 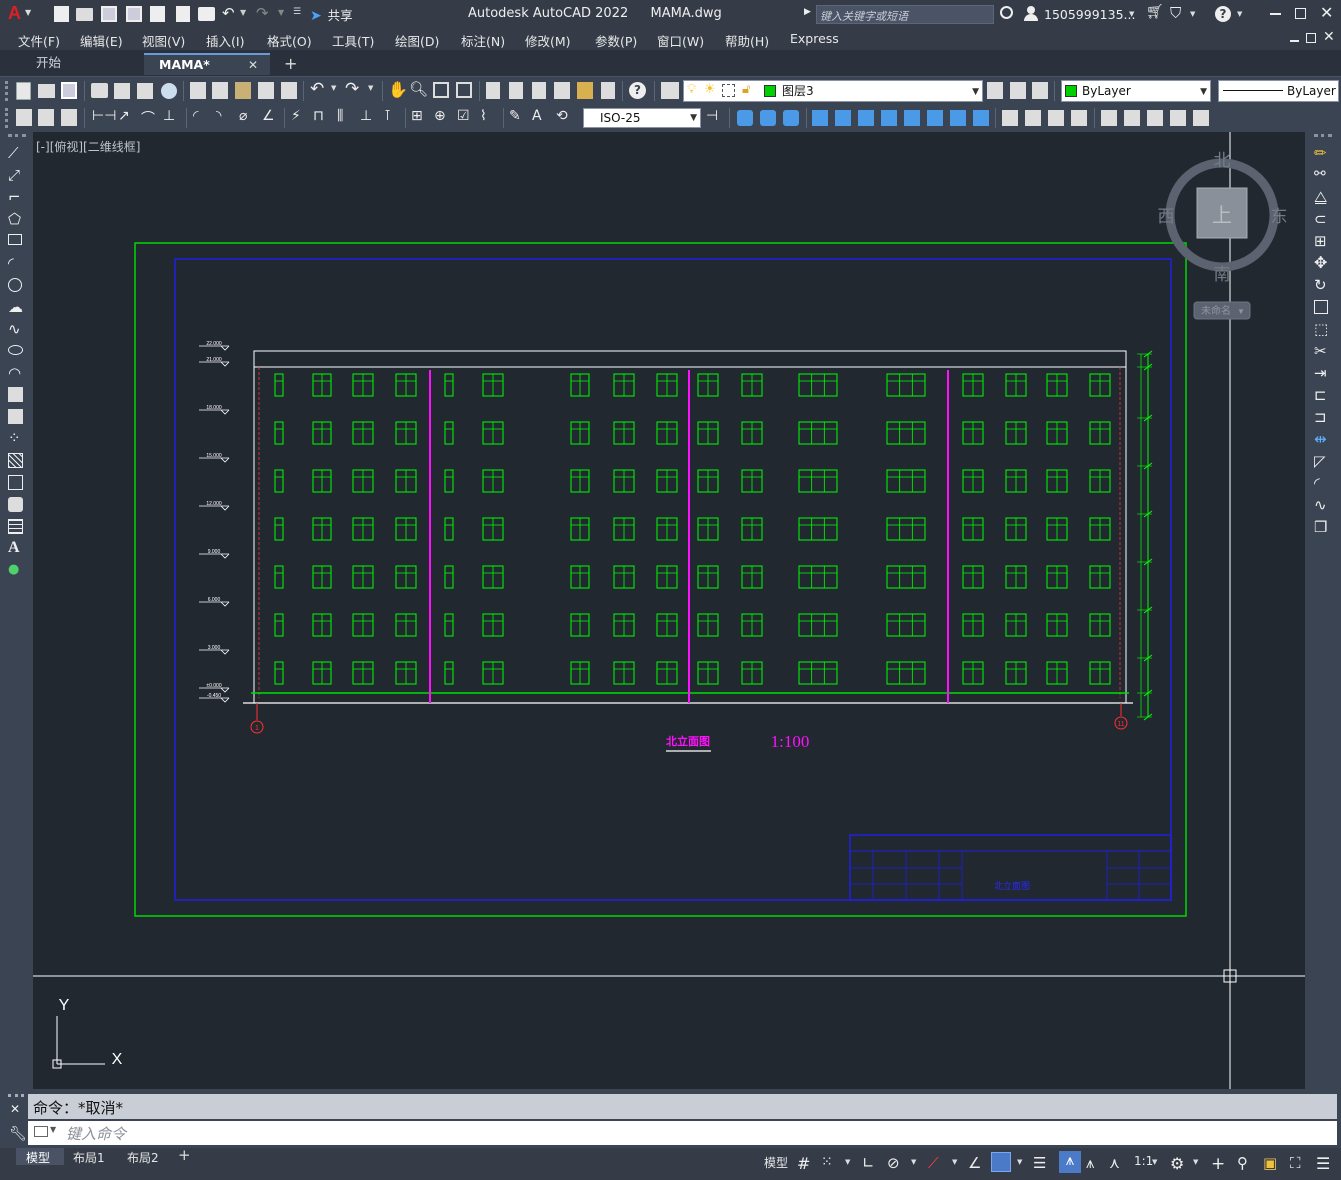 What do you see at coordinates (776, 1162) in the screenshot?
I see `model-space-toggle: 模型` at bounding box center [776, 1162].